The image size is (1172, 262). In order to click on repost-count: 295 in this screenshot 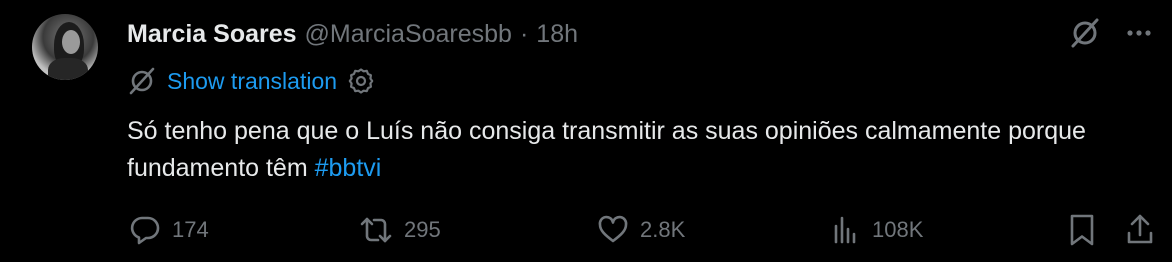, I will do `click(422, 229)`.